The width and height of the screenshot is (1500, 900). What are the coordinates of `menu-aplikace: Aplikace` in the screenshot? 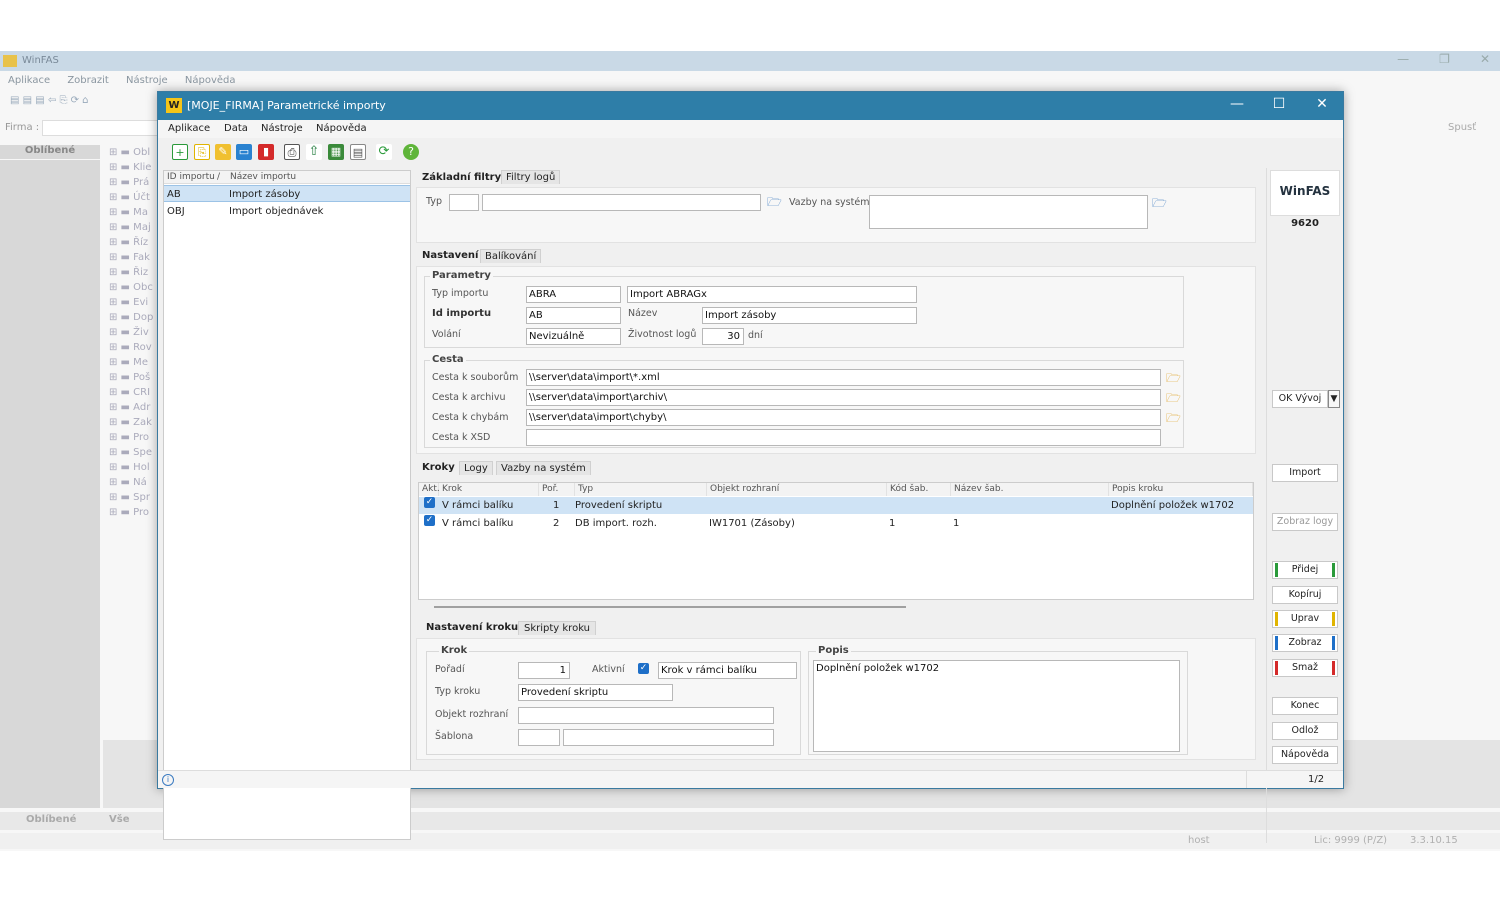 It's located at (189, 128).